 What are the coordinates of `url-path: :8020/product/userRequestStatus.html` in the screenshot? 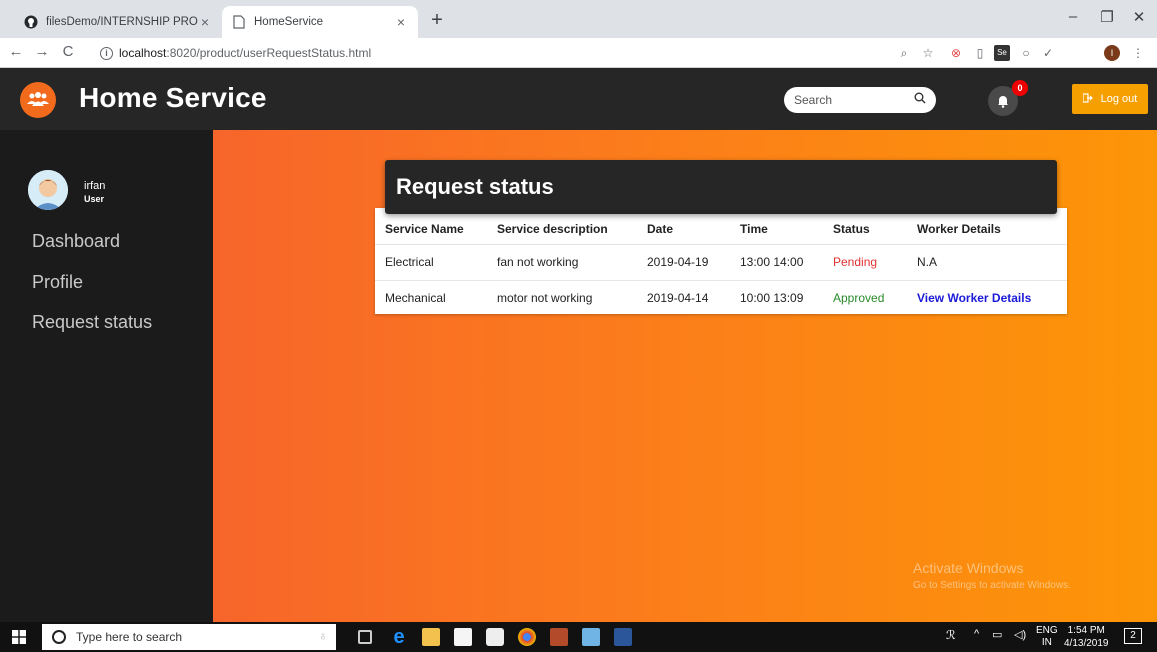 It's located at (269, 53).